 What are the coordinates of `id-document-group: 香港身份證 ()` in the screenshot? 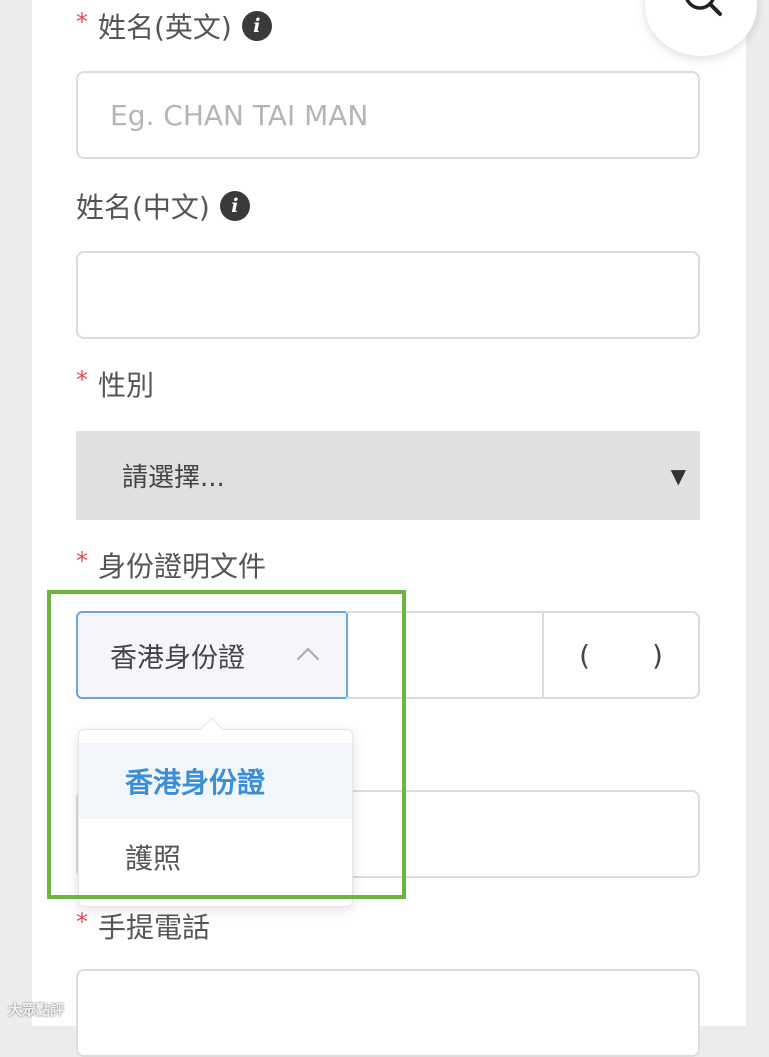 It's located at (388, 655).